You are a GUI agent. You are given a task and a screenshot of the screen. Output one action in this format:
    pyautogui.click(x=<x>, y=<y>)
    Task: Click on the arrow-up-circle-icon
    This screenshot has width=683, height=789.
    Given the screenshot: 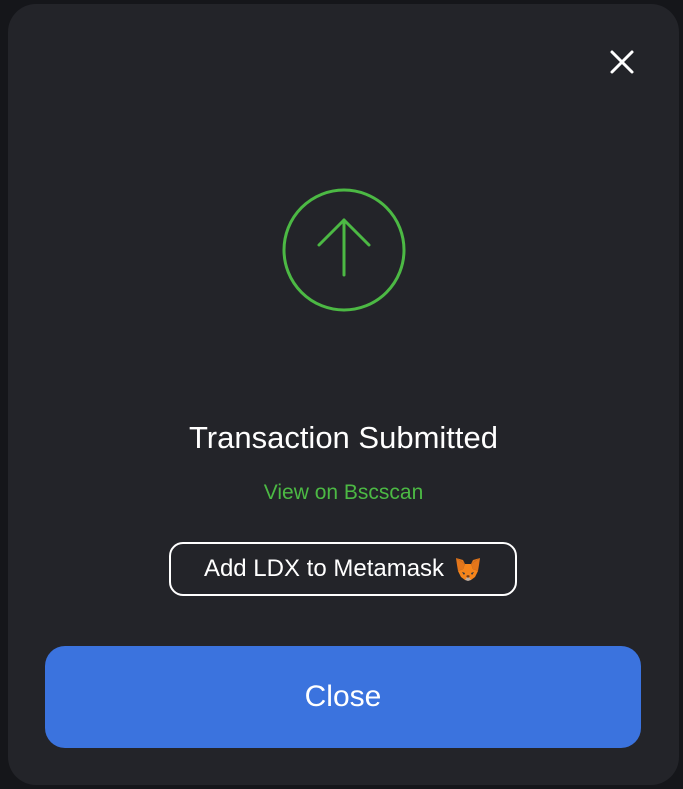 What is the action you would take?
    pyautogui.click(x=344, y=250)
    